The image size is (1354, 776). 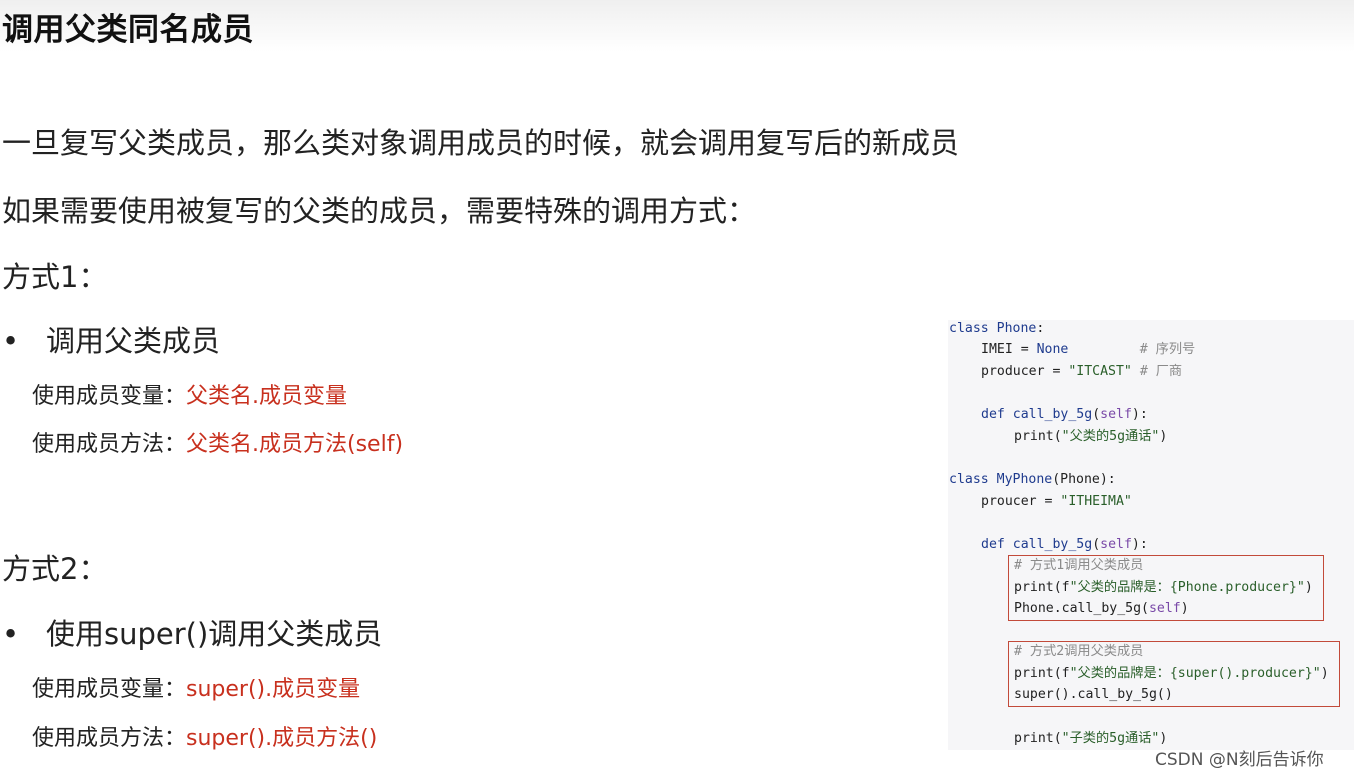 I want to click on code-line: print("子类的5g通话"), so click(x=1090, y=739).